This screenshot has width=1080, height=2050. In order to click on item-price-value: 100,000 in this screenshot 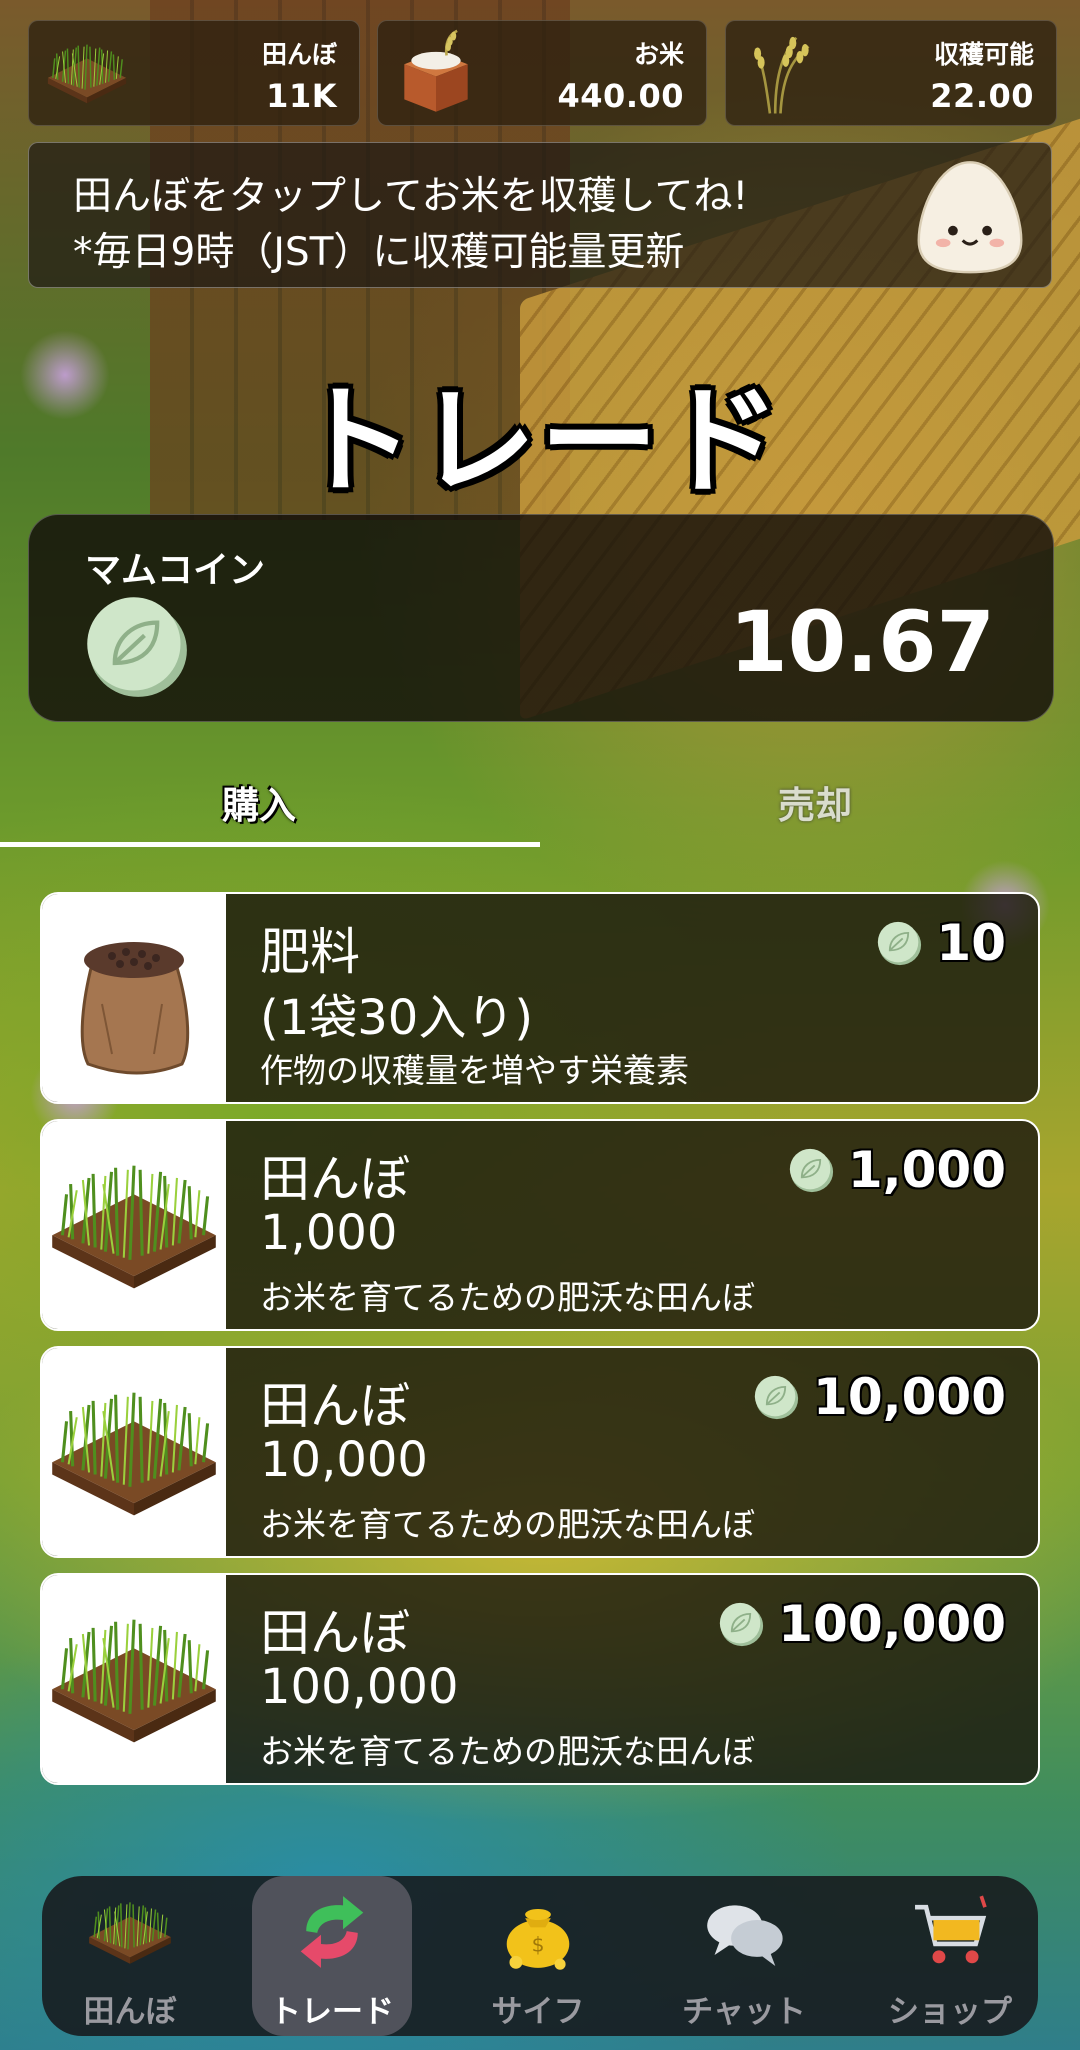, I will do `click(892, 1624)`.